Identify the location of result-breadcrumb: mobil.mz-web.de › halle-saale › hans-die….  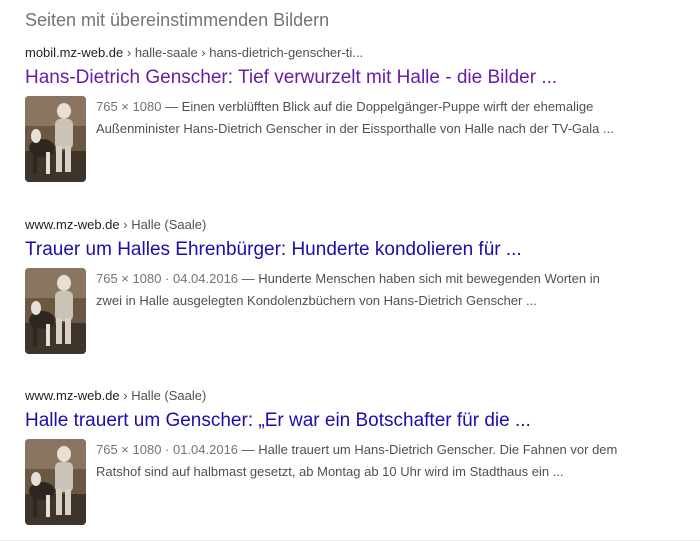
(350, 53).